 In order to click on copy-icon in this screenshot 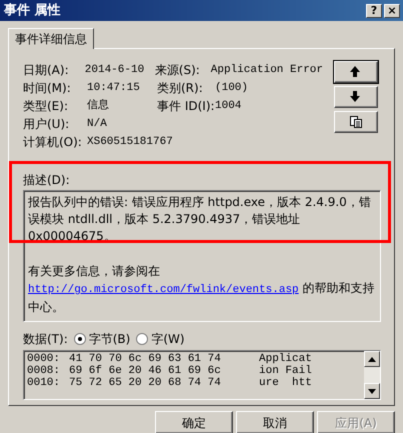, I will do `click(356, 122)`.